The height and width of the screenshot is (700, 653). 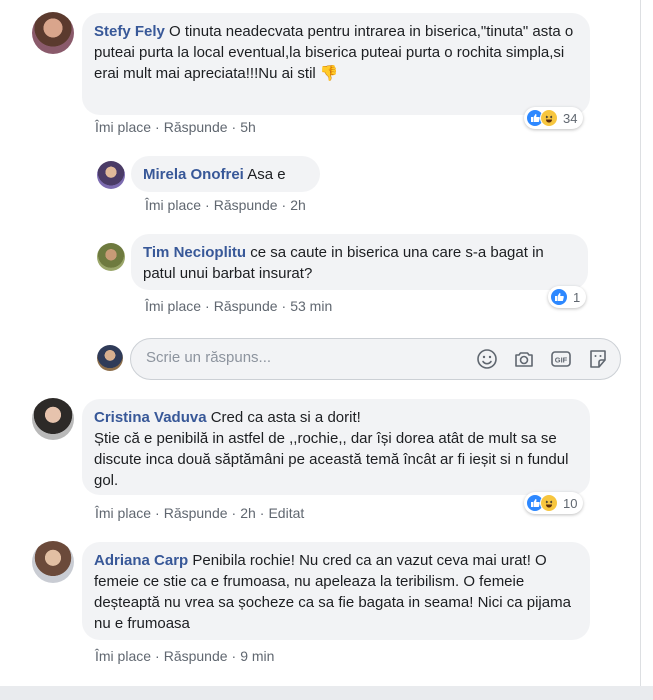 I want to click on timestamp: 9 min, so click(x=257, y=656).